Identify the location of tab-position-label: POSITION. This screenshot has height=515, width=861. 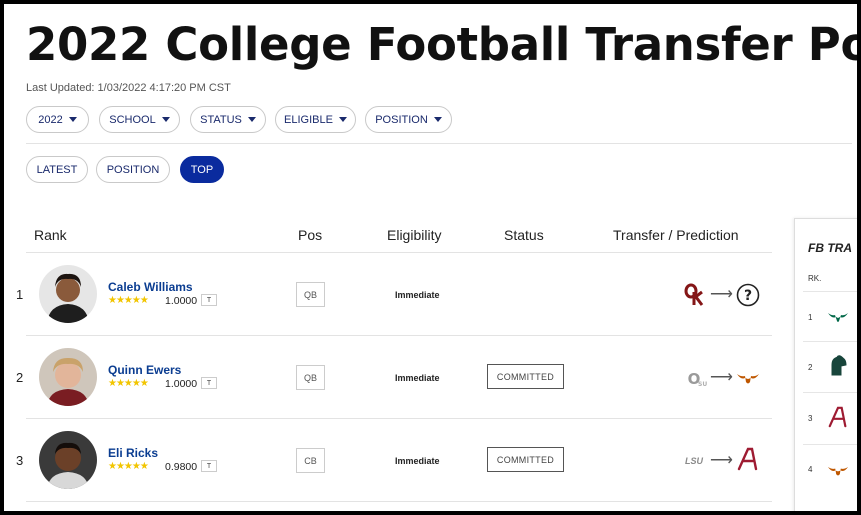
(133, 169).